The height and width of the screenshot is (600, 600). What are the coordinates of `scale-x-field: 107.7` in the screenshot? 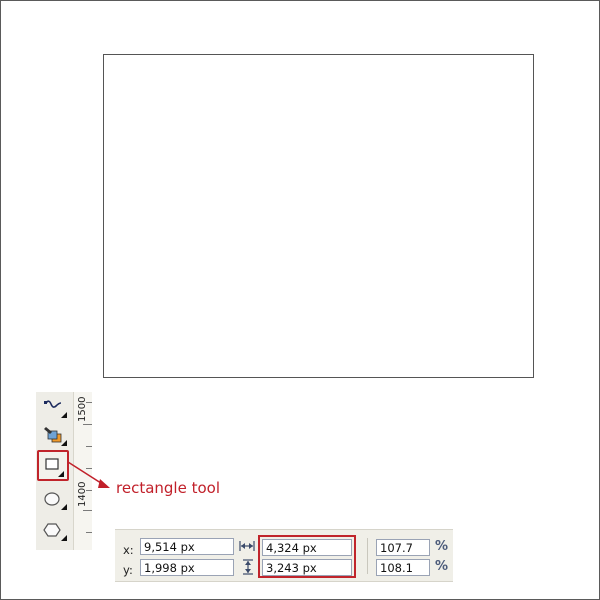 It's located at (403, 547).